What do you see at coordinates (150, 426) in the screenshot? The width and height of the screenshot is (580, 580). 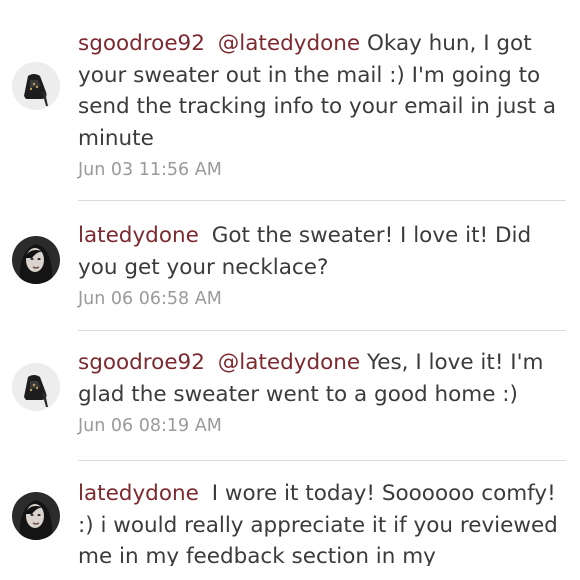 I see `comment-timestamp: Jun 06 08:19 AM` at bounding box center [150, 426].